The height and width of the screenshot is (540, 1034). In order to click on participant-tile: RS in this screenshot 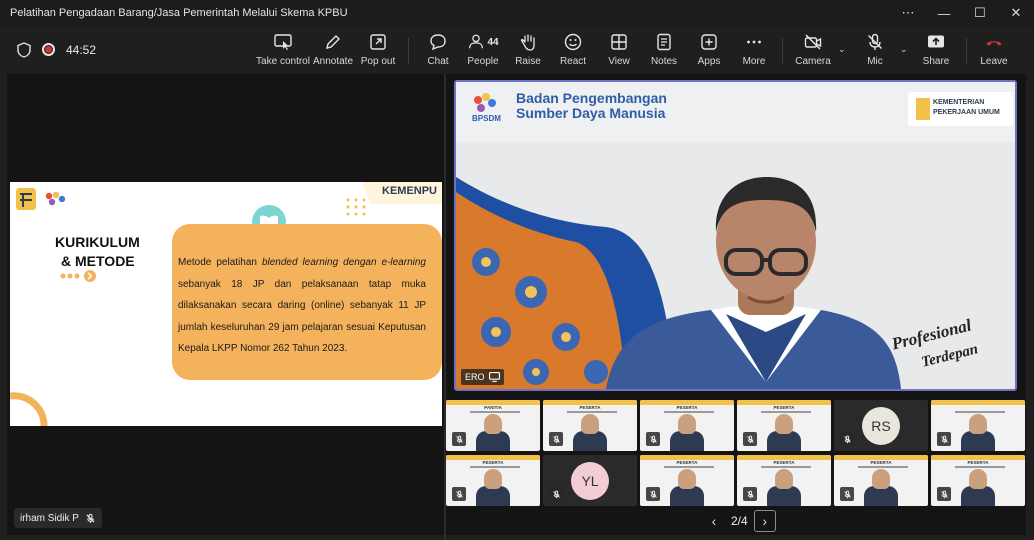, I will do `click(881, 425)`.